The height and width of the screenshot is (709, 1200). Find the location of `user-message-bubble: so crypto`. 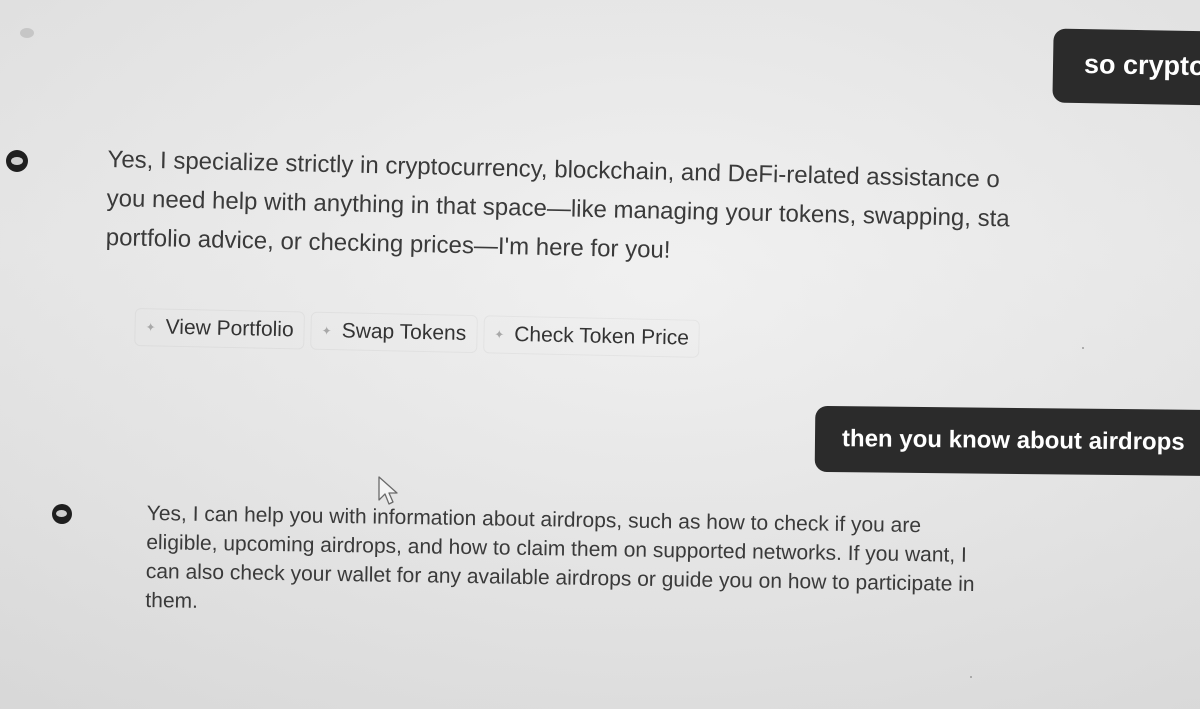

user-message-bubble: so crypto is located at coordinates (1126, 67).